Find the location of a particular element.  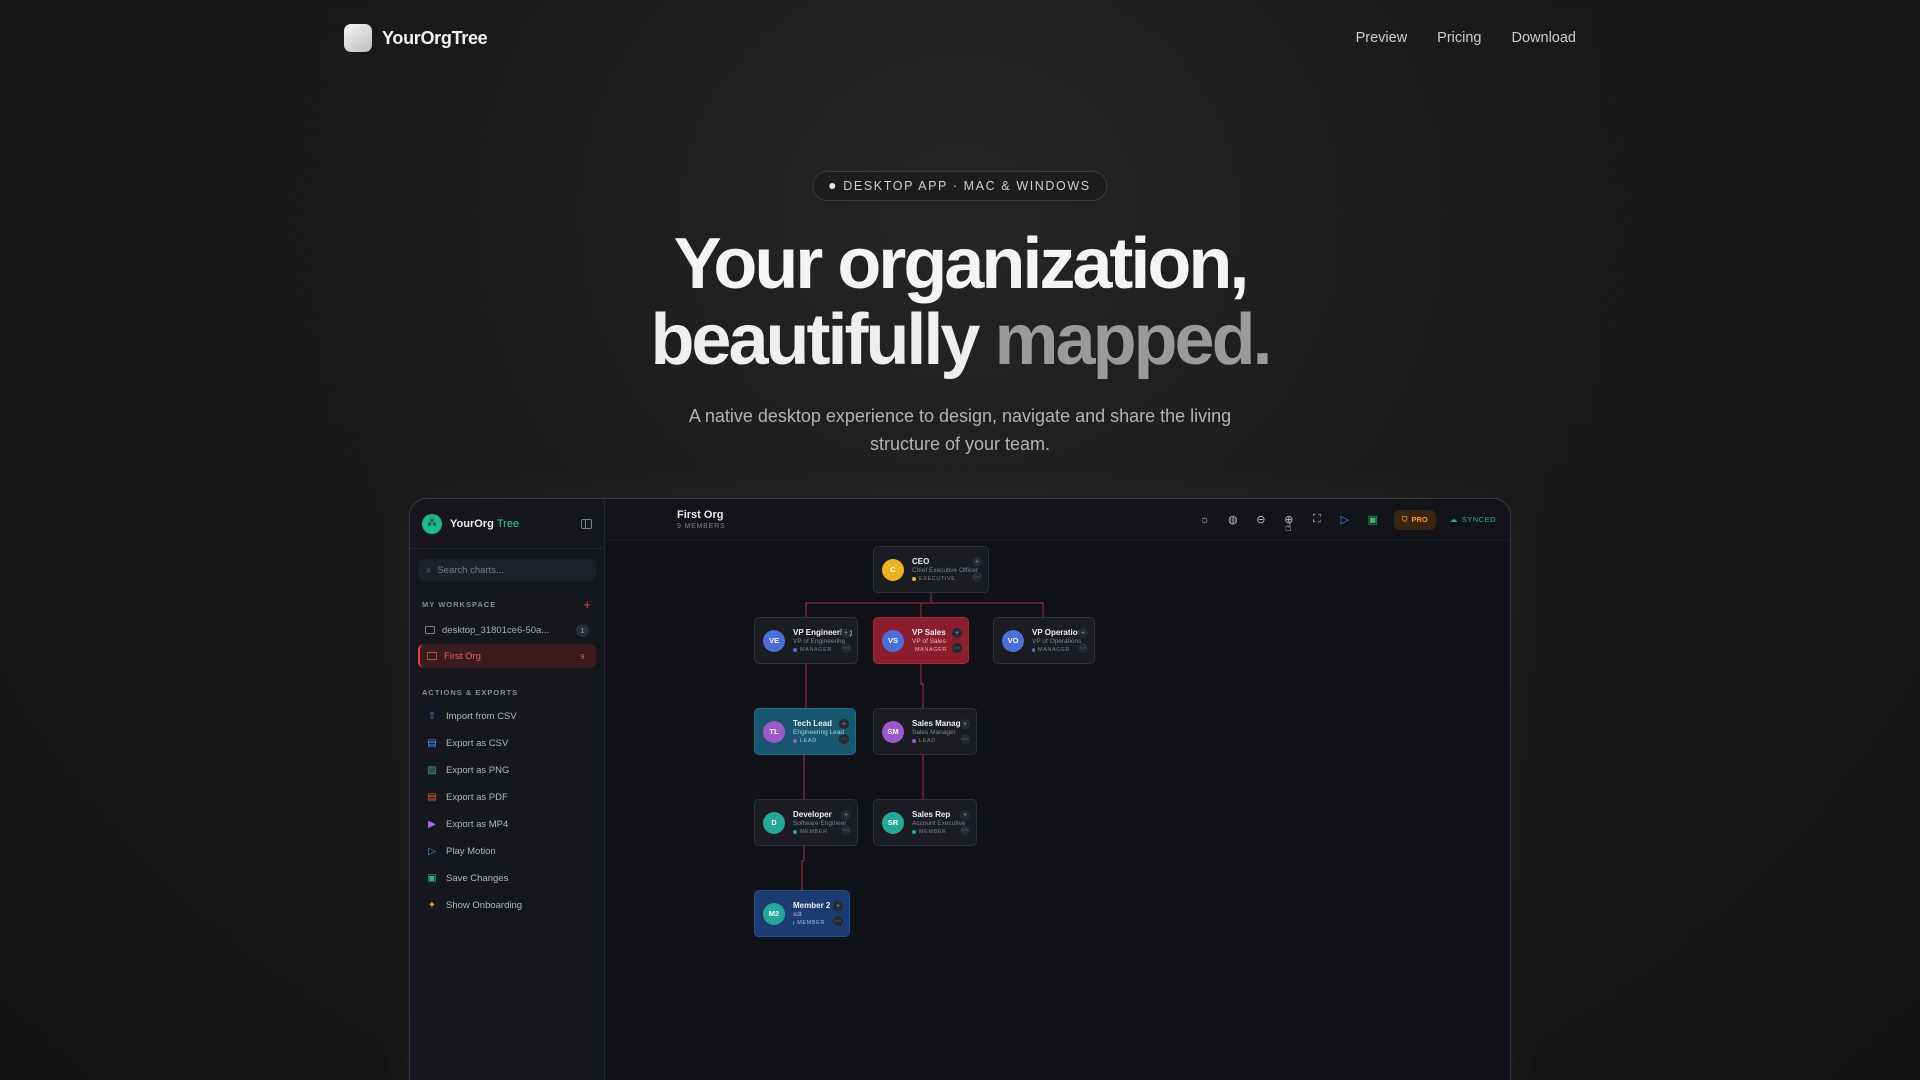

action-label: Play Motion is located at coordinates (471, 851).